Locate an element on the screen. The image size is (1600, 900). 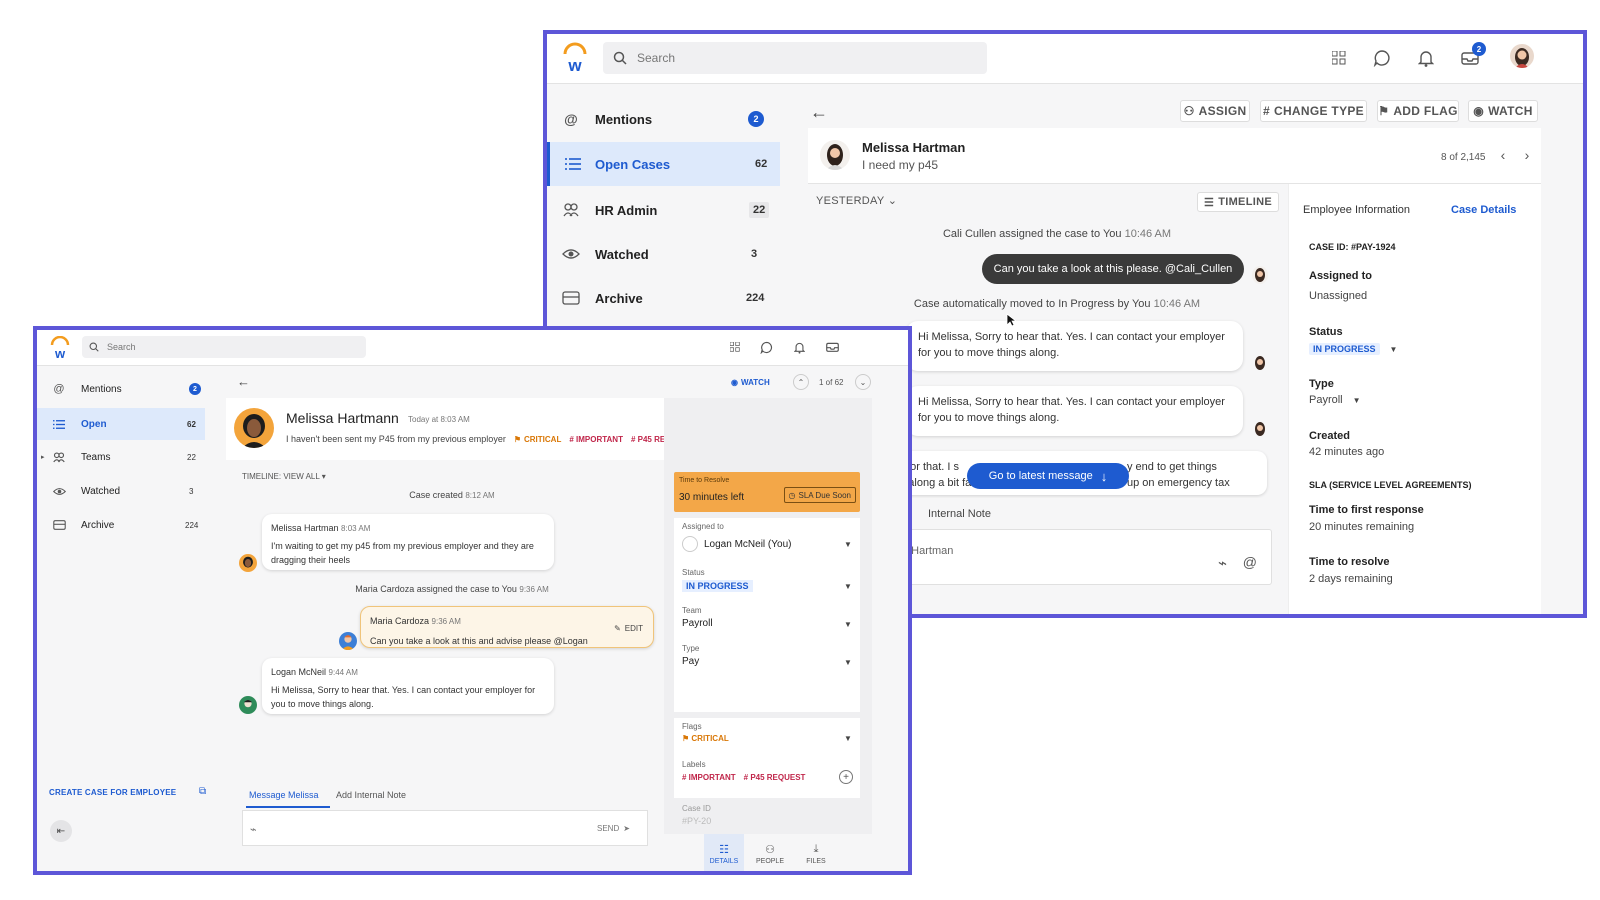
add-label-icon: + is located at coordinates (846, 777).